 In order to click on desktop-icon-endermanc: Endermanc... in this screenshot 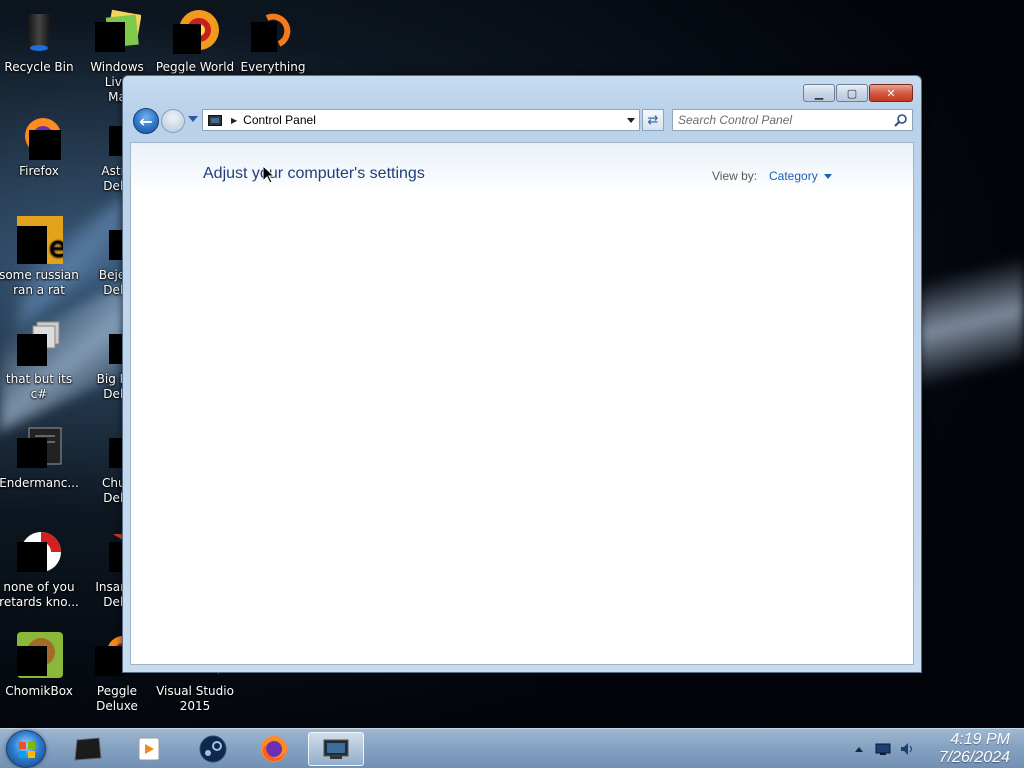, I will do `click(39, 457)`.